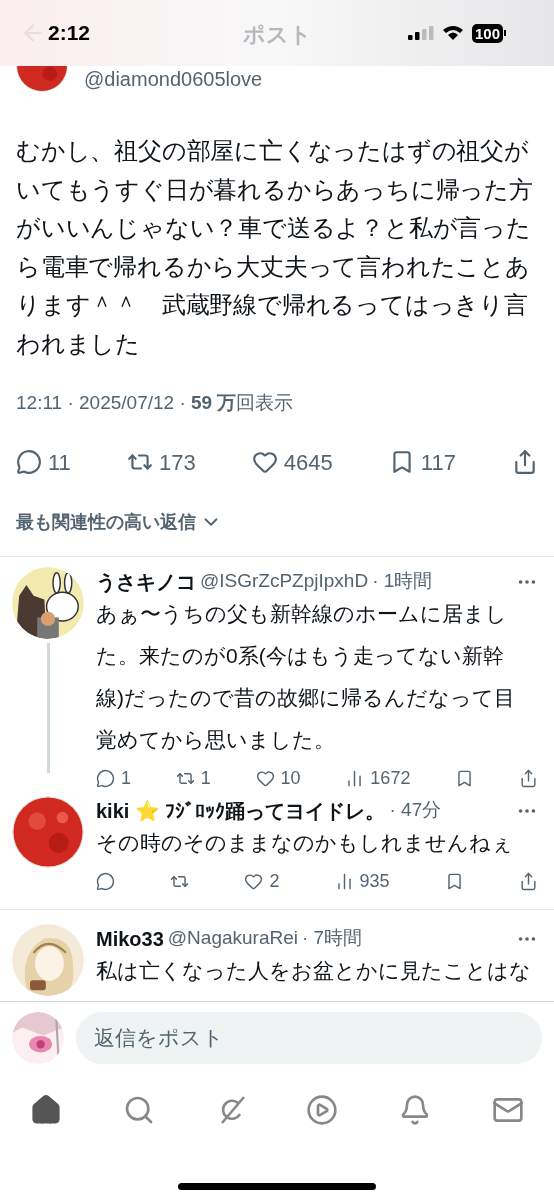 Image resolution: width=554 pixels, height=1200 pixels. What do you see at coordinates (332, 938) in the screenshot?
I see `reply-time: · 7時間` at bounding box center [332, 938].